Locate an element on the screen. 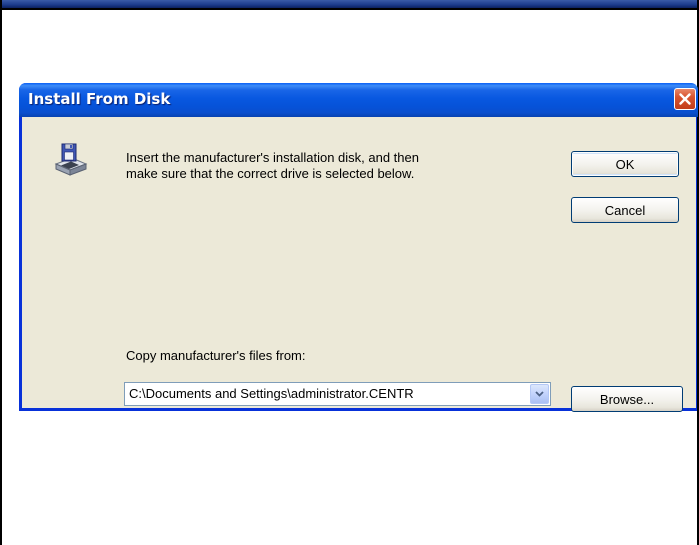 The height and width of the screenshot is (545, 699). screenshot-border-left is located at coordinates (1, 272).